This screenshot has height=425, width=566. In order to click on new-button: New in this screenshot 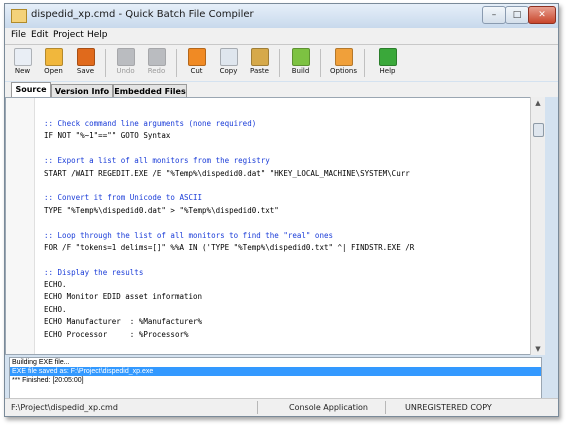, I will do `click(22, 63)`.